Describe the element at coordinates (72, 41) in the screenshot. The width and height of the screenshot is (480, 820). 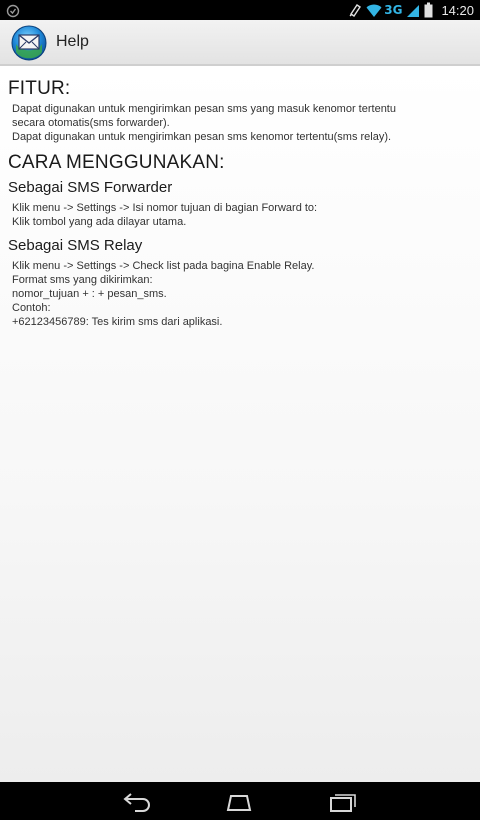
I see `page-title: Help` at that location.